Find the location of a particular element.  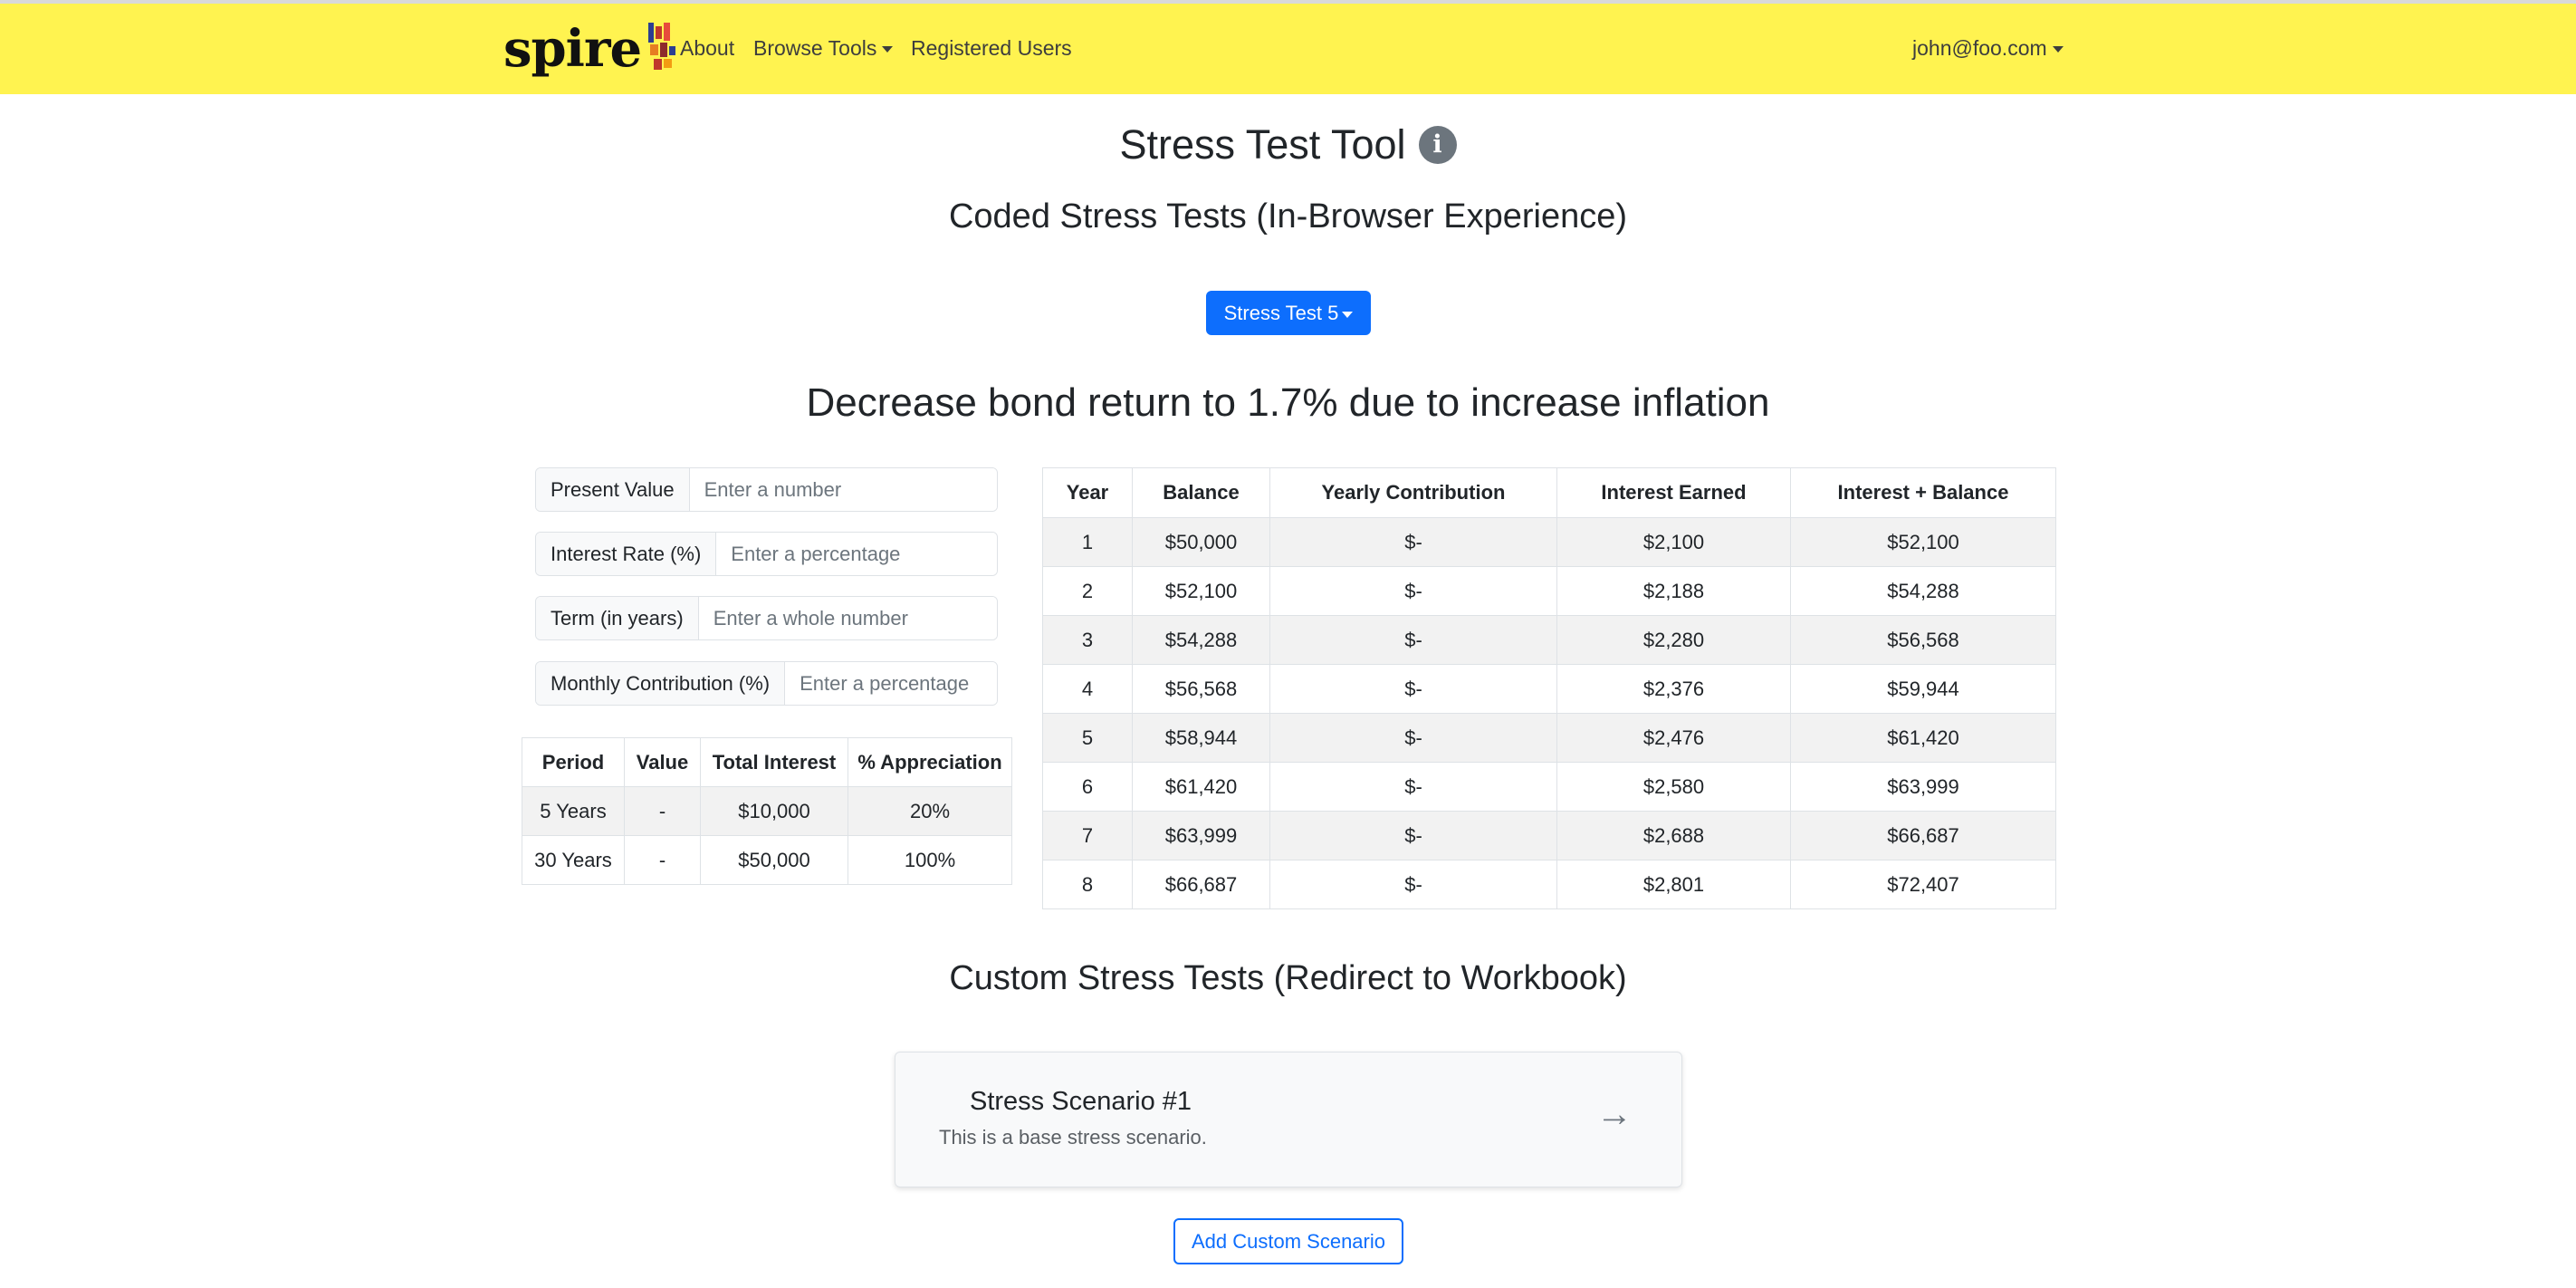

monthly-contribution-group: Monthly Contribution (%) is located at coordinates (766, 683).